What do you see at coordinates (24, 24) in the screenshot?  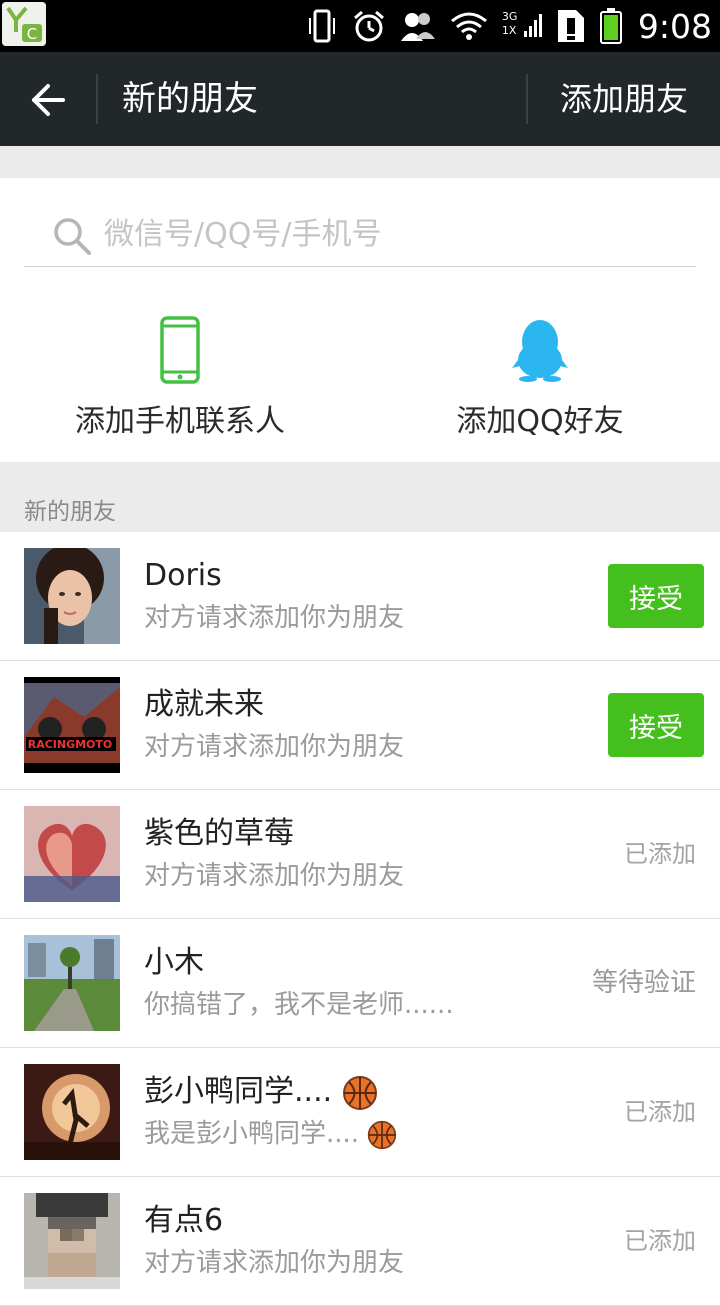 I see `app-notification-icon: C` at bounding box center [24, 24].